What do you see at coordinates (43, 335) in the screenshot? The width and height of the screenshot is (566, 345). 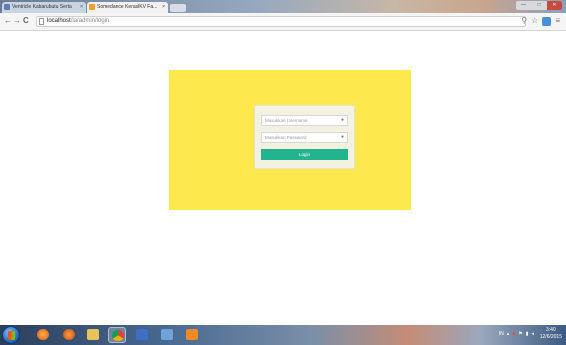 I see `taskbar-media-player-icon` at bounding box center [43, 335].